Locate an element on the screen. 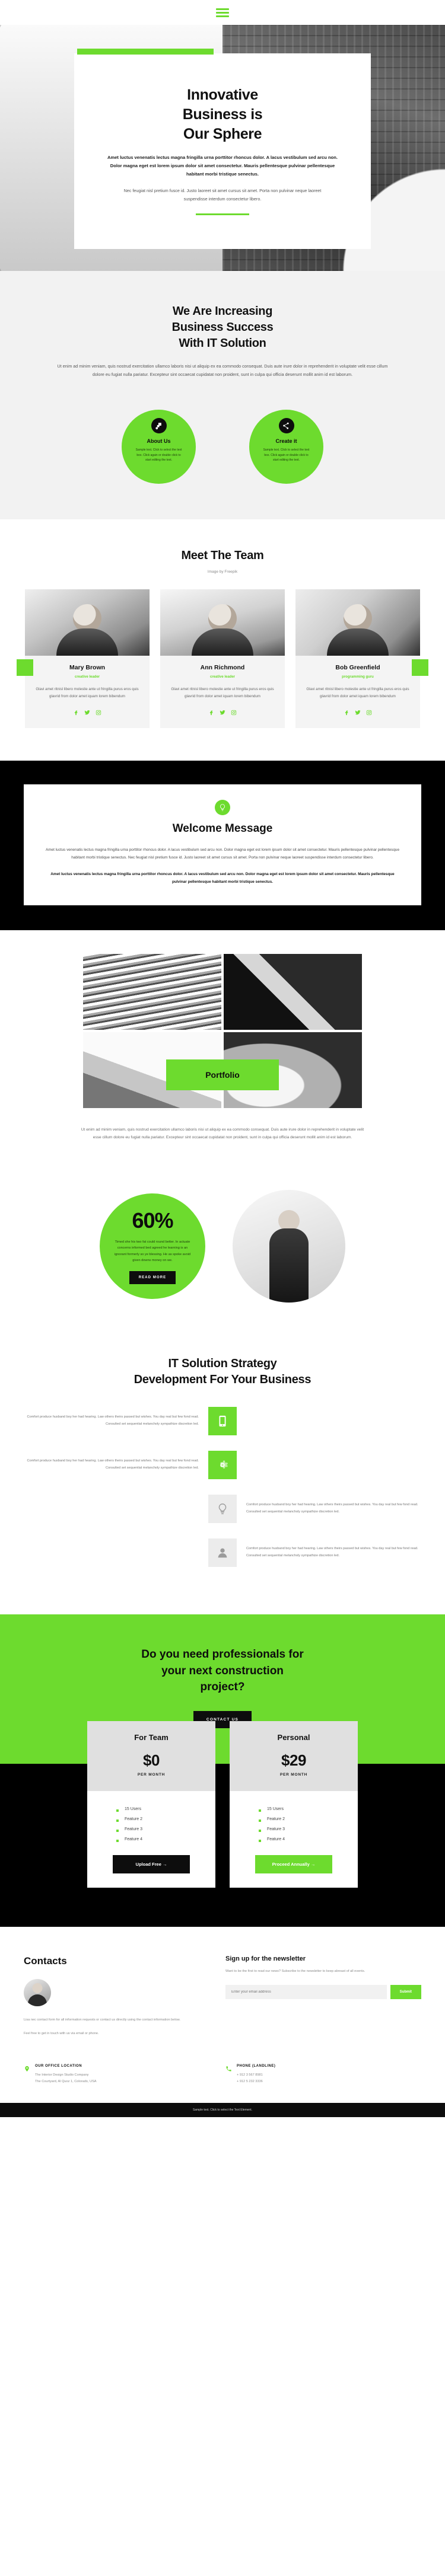 Image resolution: width=445 pixels, height=2576 pixels. increasing-title-line-2: Business Success is located at coordinates (223, 327).